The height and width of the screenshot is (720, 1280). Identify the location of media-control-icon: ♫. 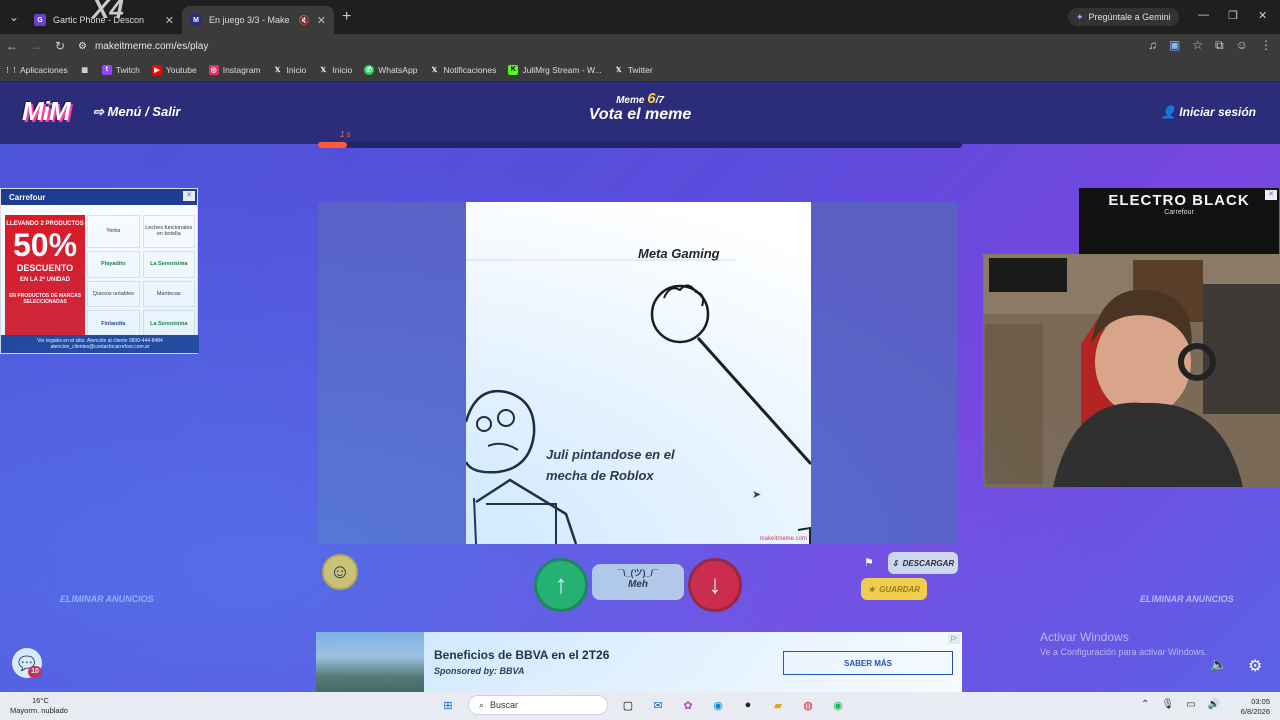
(1152, 45).